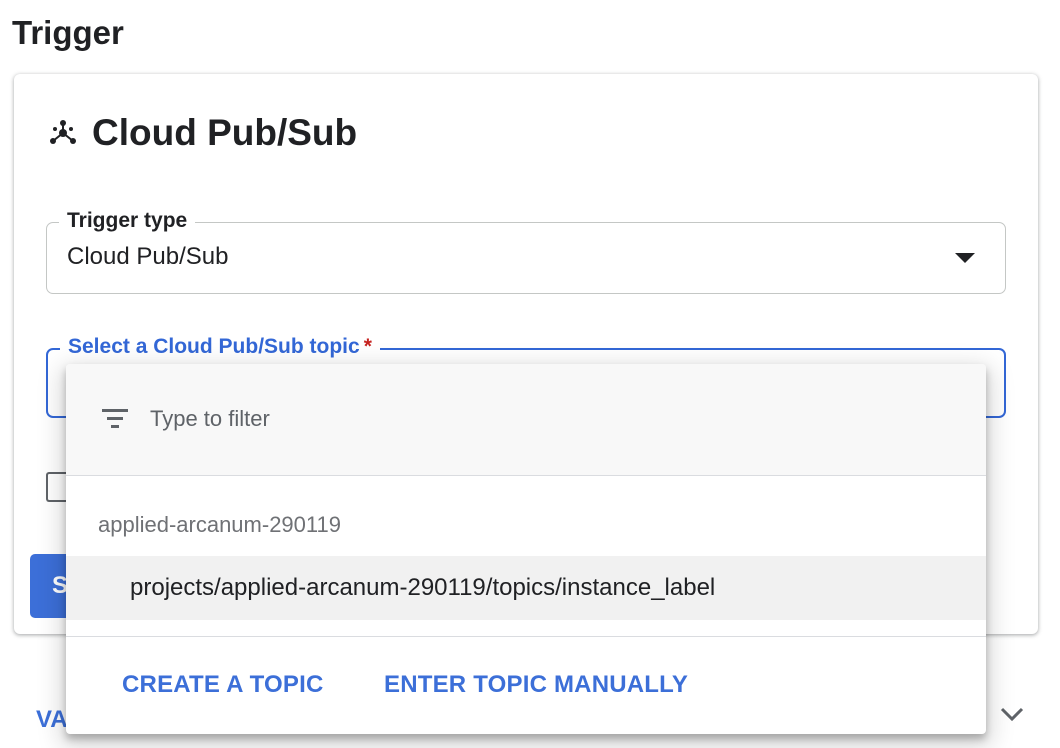 This screenshot has height=748, width=1060. What do you see at coordinates (63, 132) in the screenshot?
I see `pubsub-icon` at bounding box center [63, 132].